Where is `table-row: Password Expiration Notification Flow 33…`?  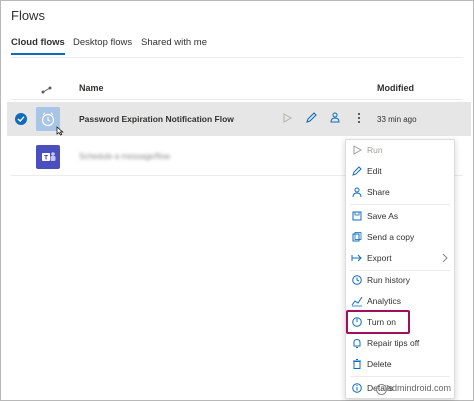
table-row: Password Expiration Notification Flow 33… is located at coordinates (239, 119).